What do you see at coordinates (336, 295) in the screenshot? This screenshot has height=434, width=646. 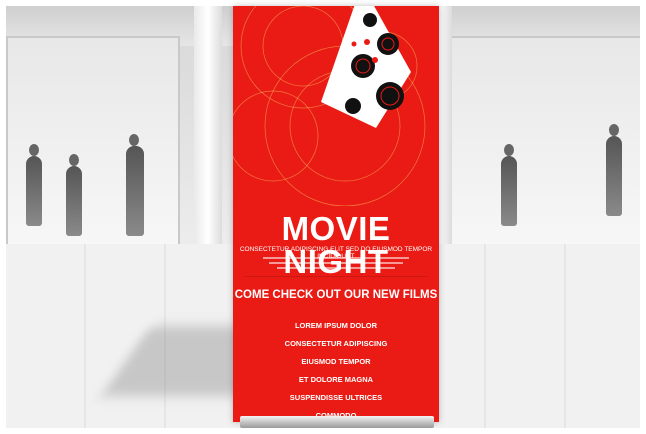 I see `poster-headline: COME CHECK OUT OUR NEW FILMS` at bounding box center [336, 295].